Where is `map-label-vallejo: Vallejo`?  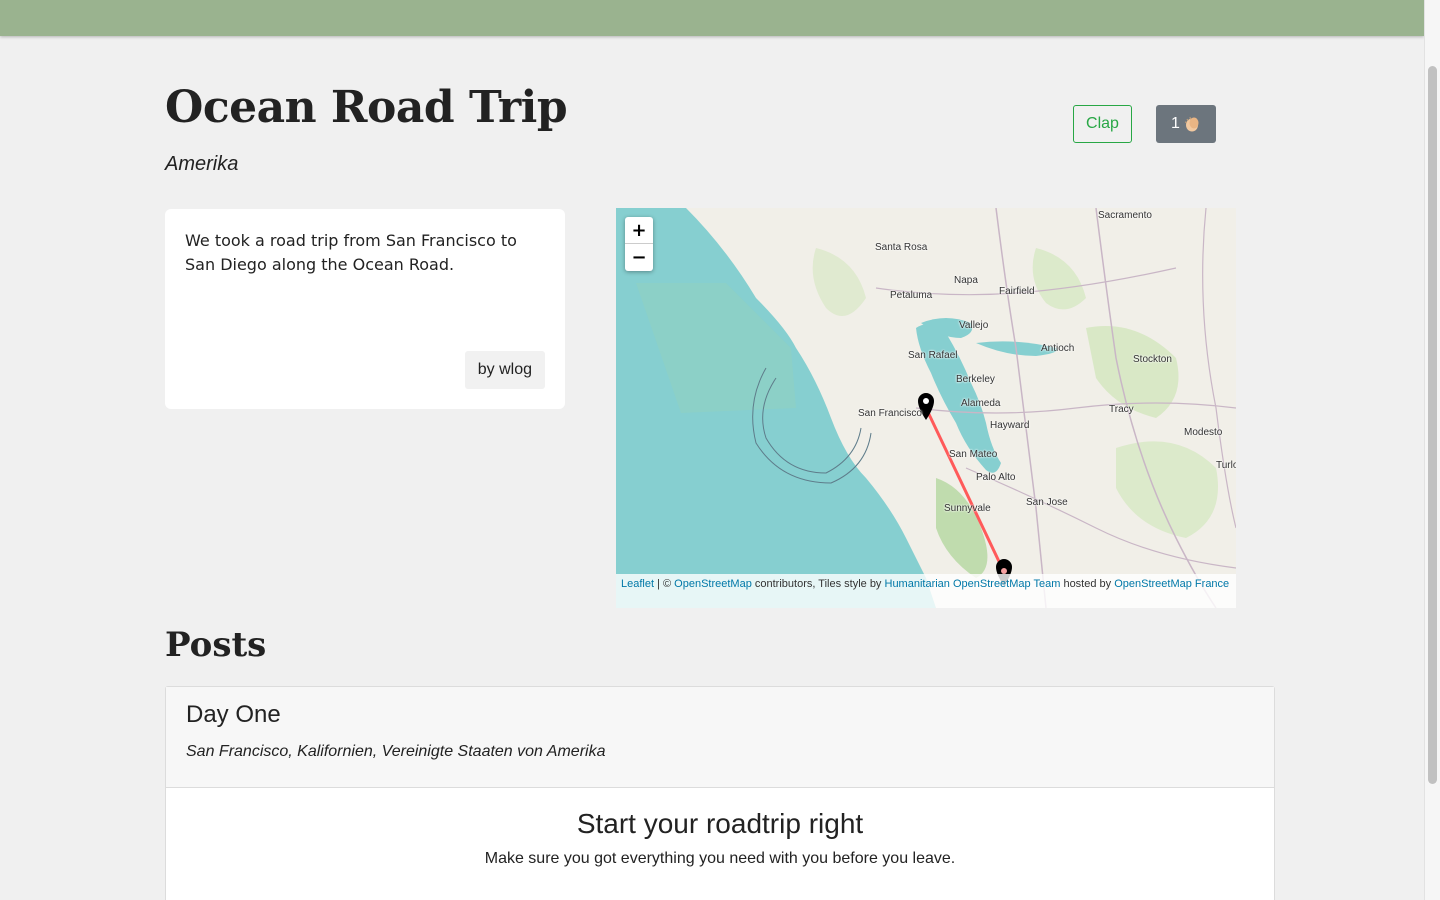
map-label-vallejo: Vallejo is located at coordinates (974, 325).